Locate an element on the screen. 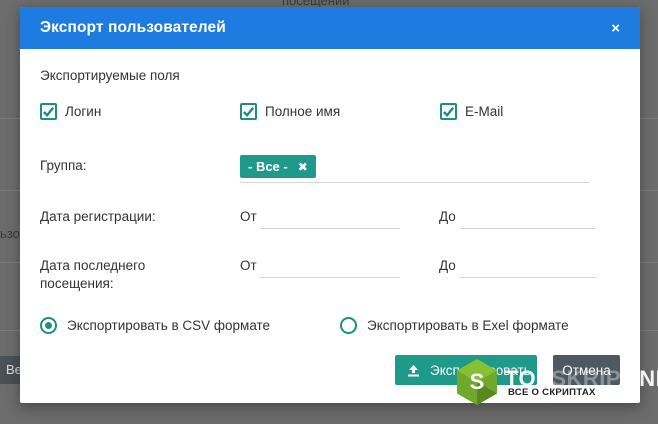 The width and height of the screenshot is (658, 424). last-visit-date-label: Дата последнего посещения: is located at coordinates (92, 275).